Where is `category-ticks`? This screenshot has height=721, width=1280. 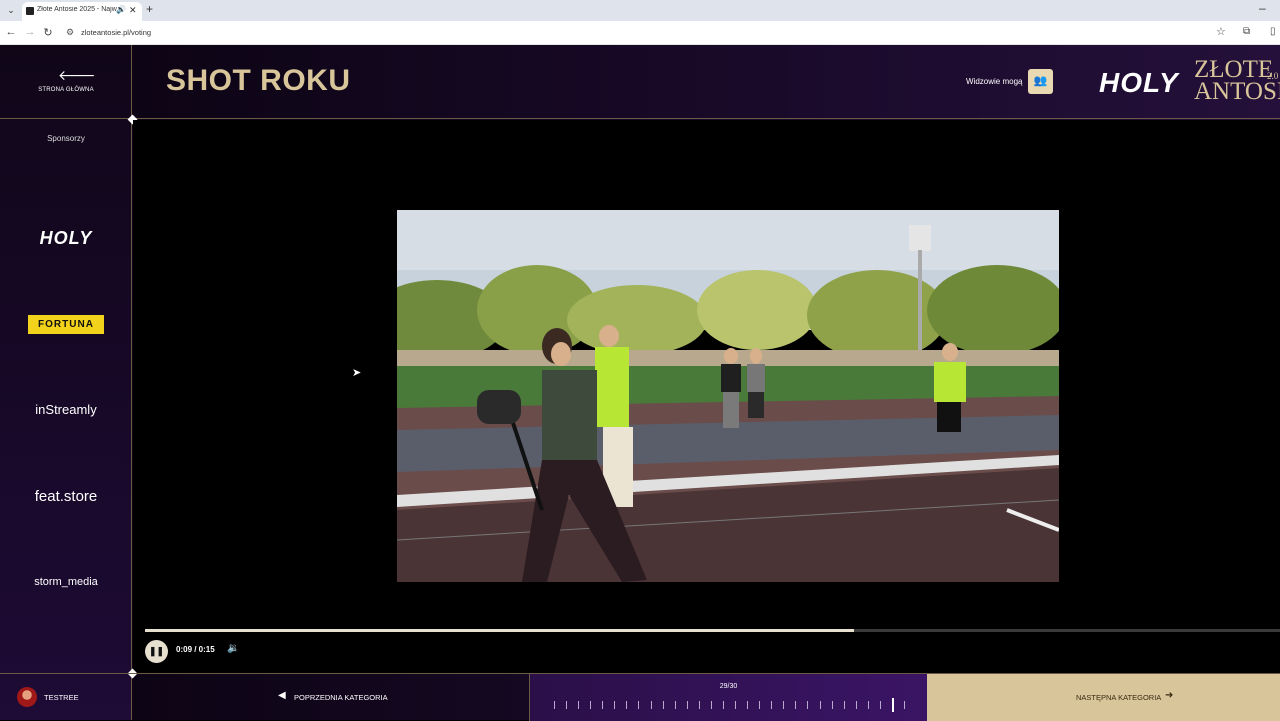
category-ticks is located at coordinates (729, 705).